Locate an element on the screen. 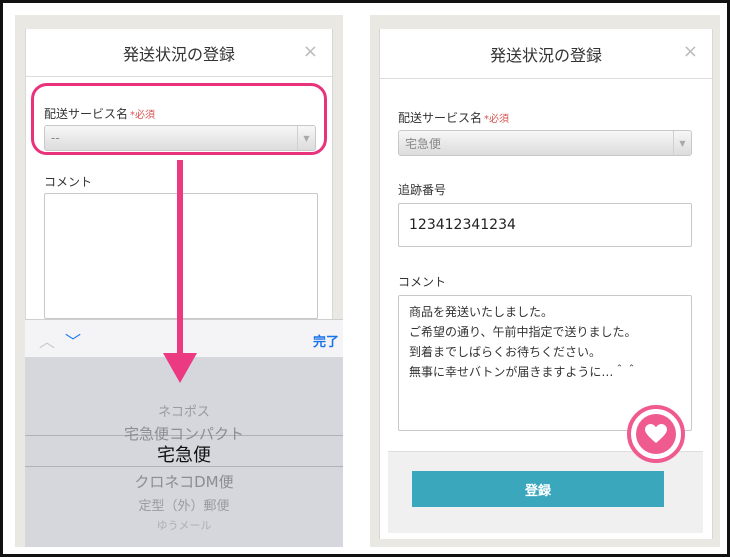 The width and height of the screenshot is (730, 557). done-button: 完了 is located at coordinates (326, 340).